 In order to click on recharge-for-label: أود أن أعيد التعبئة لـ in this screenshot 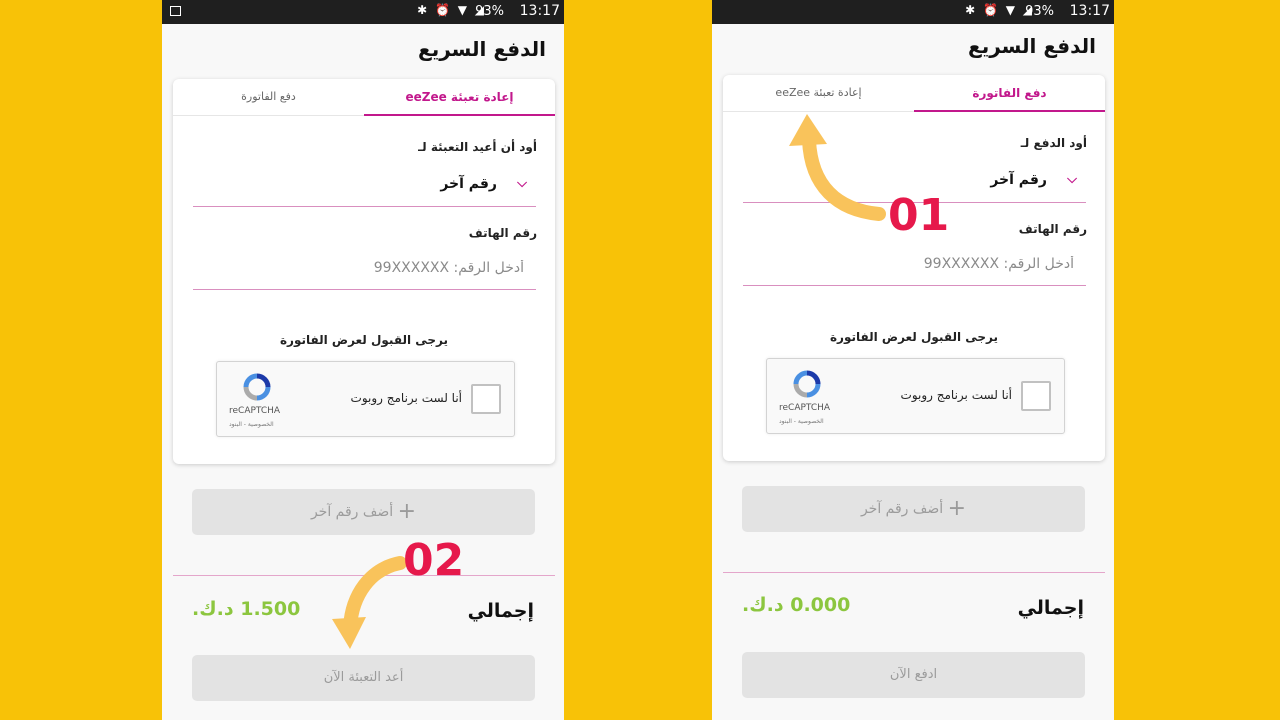, I will do `click(477, 147)`.